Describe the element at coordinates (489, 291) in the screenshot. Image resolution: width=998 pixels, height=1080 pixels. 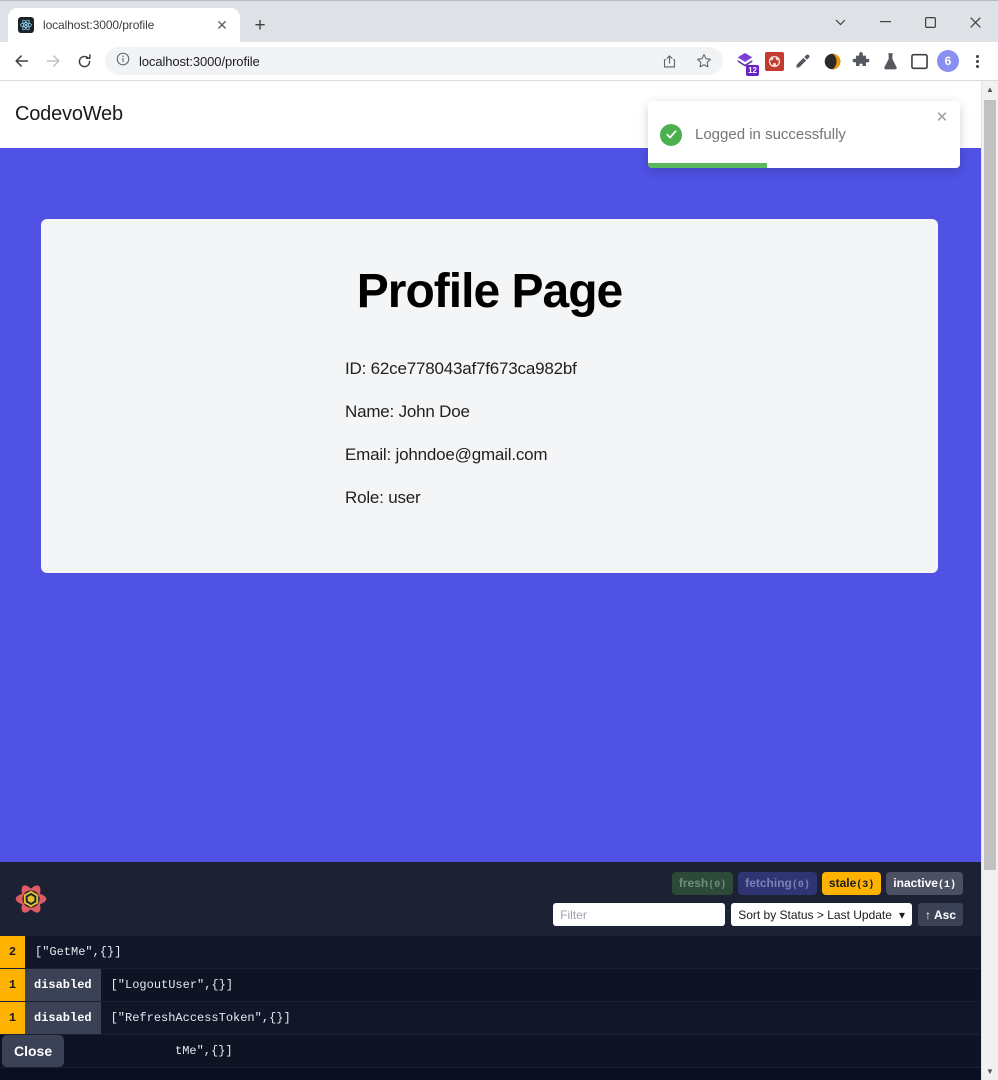
I see `page-title: Profile Page` at that location.